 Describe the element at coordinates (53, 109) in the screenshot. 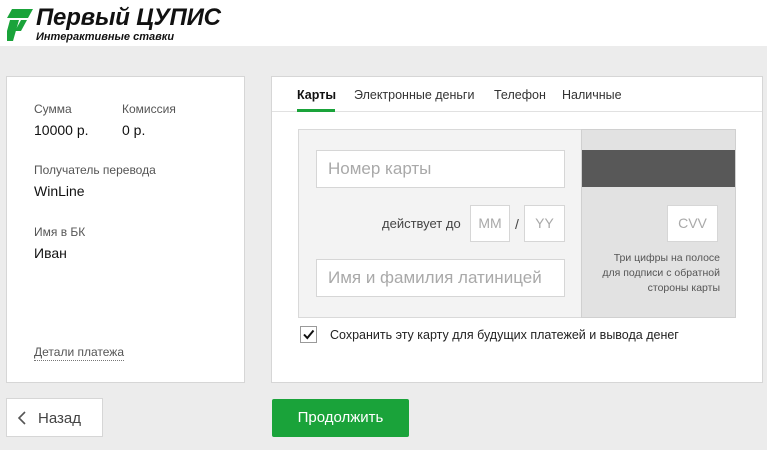

I see `amount-label: Сумма` at that location.